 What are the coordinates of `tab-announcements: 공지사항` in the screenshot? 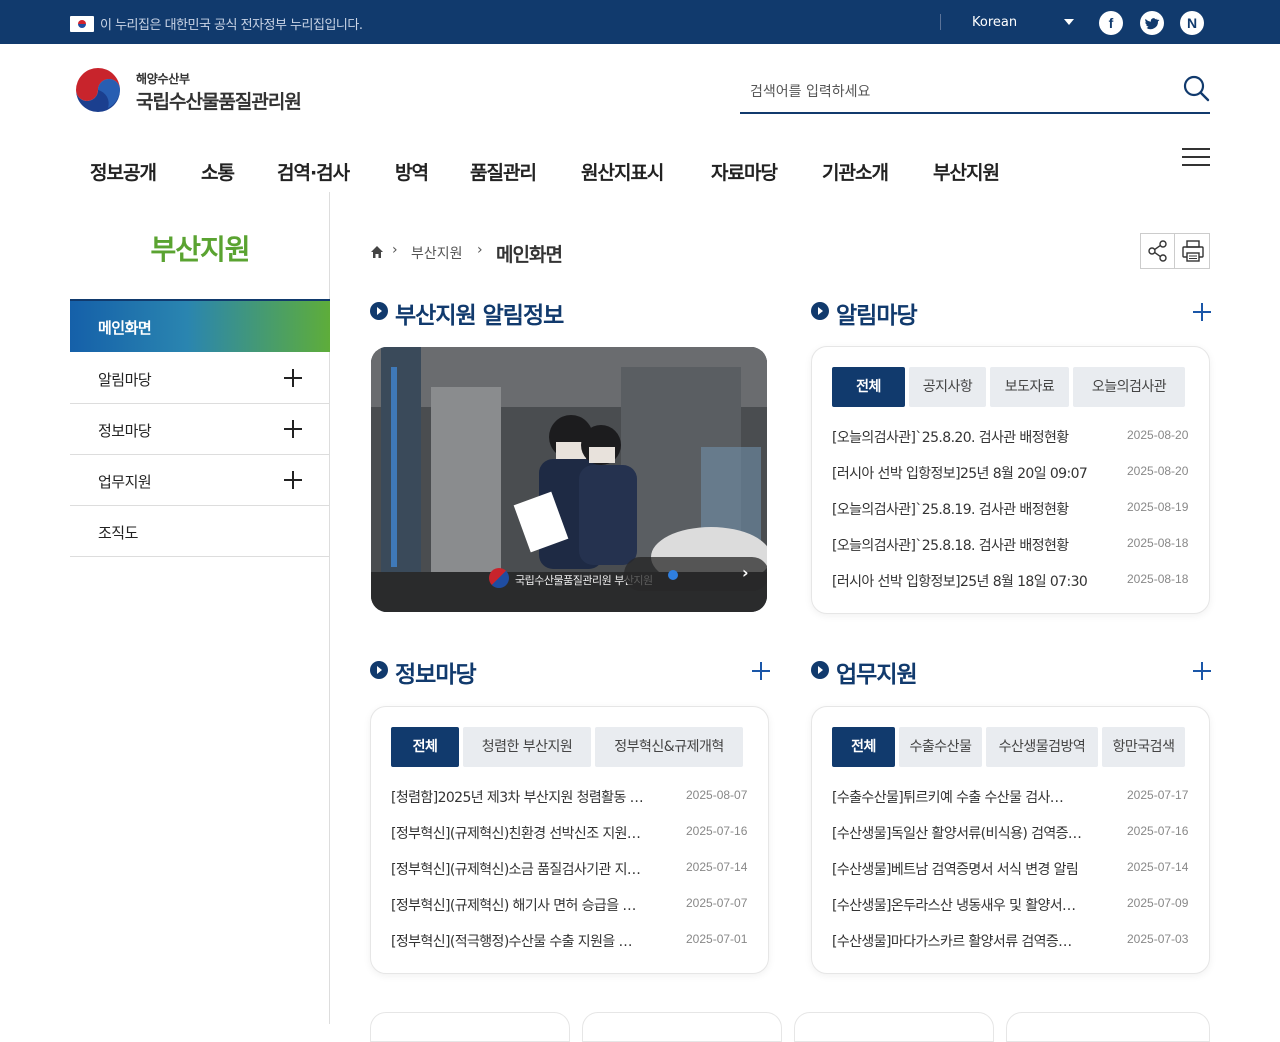 It's located at (947, 387).